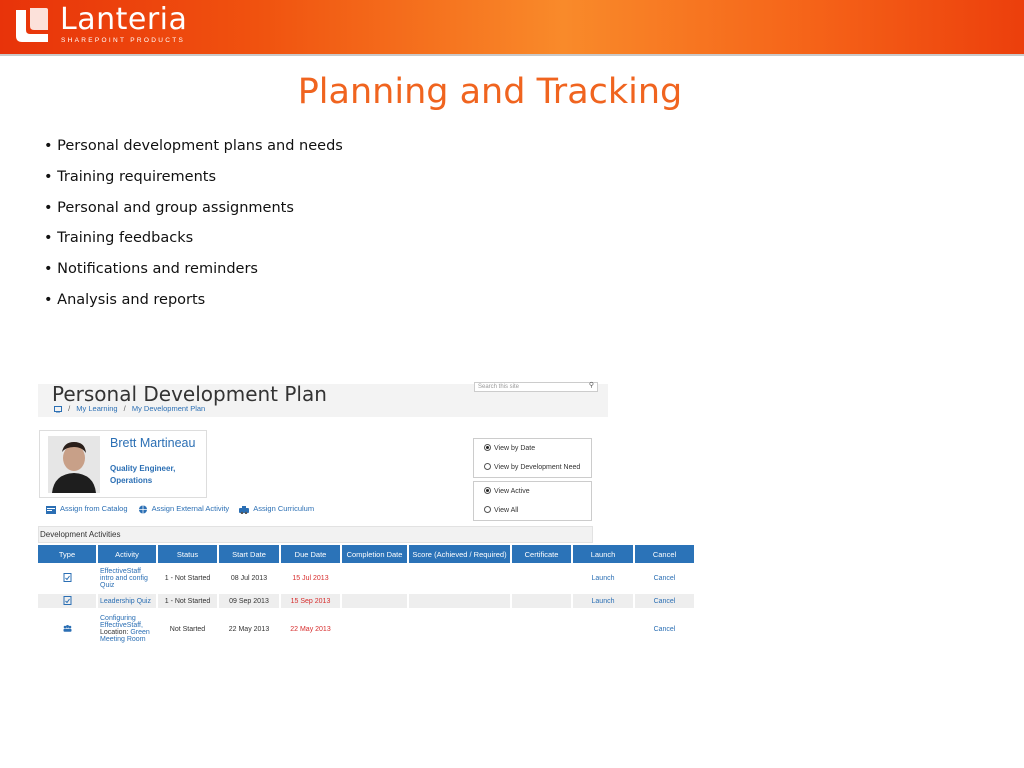  I want to click on feature-item: • Notifications and reminders, so click(151, 269).